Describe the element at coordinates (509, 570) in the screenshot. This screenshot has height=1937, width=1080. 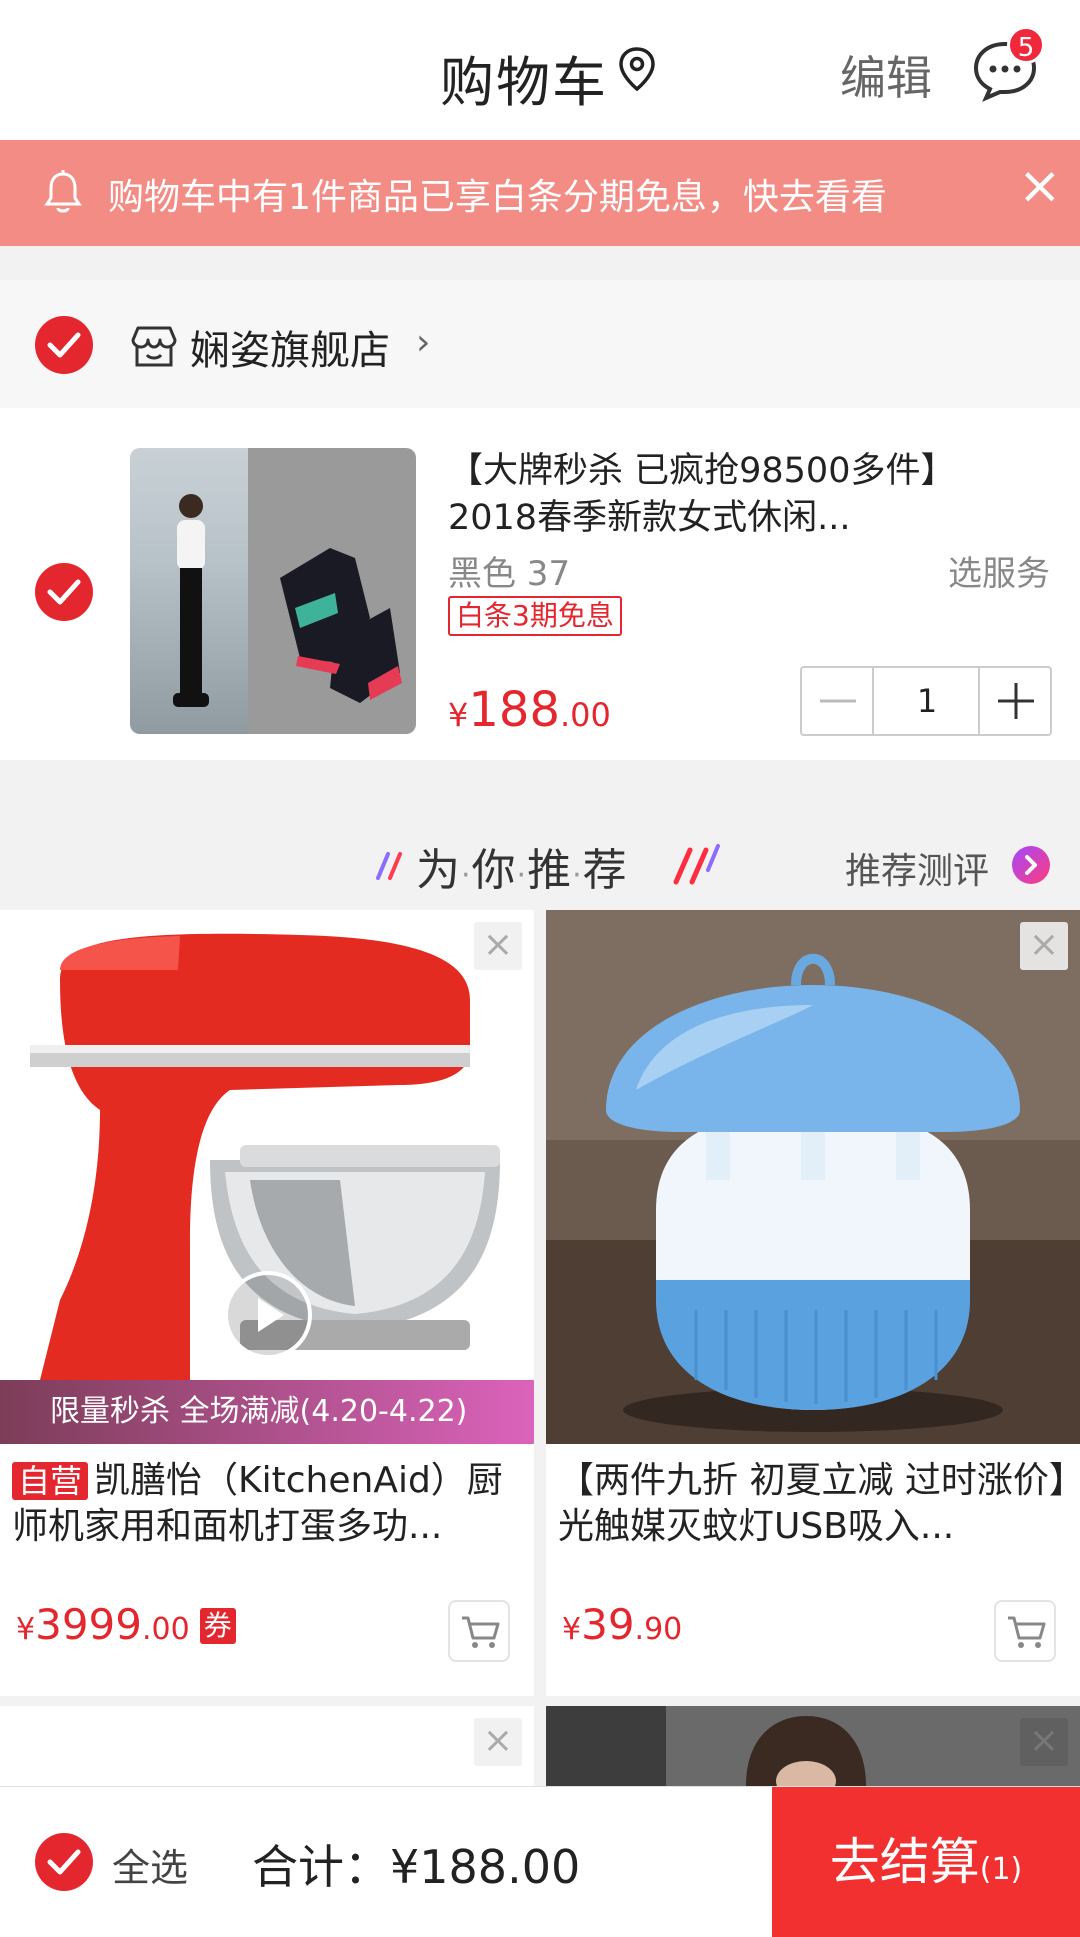
I see `product-spec: 黑色 37` at that location.